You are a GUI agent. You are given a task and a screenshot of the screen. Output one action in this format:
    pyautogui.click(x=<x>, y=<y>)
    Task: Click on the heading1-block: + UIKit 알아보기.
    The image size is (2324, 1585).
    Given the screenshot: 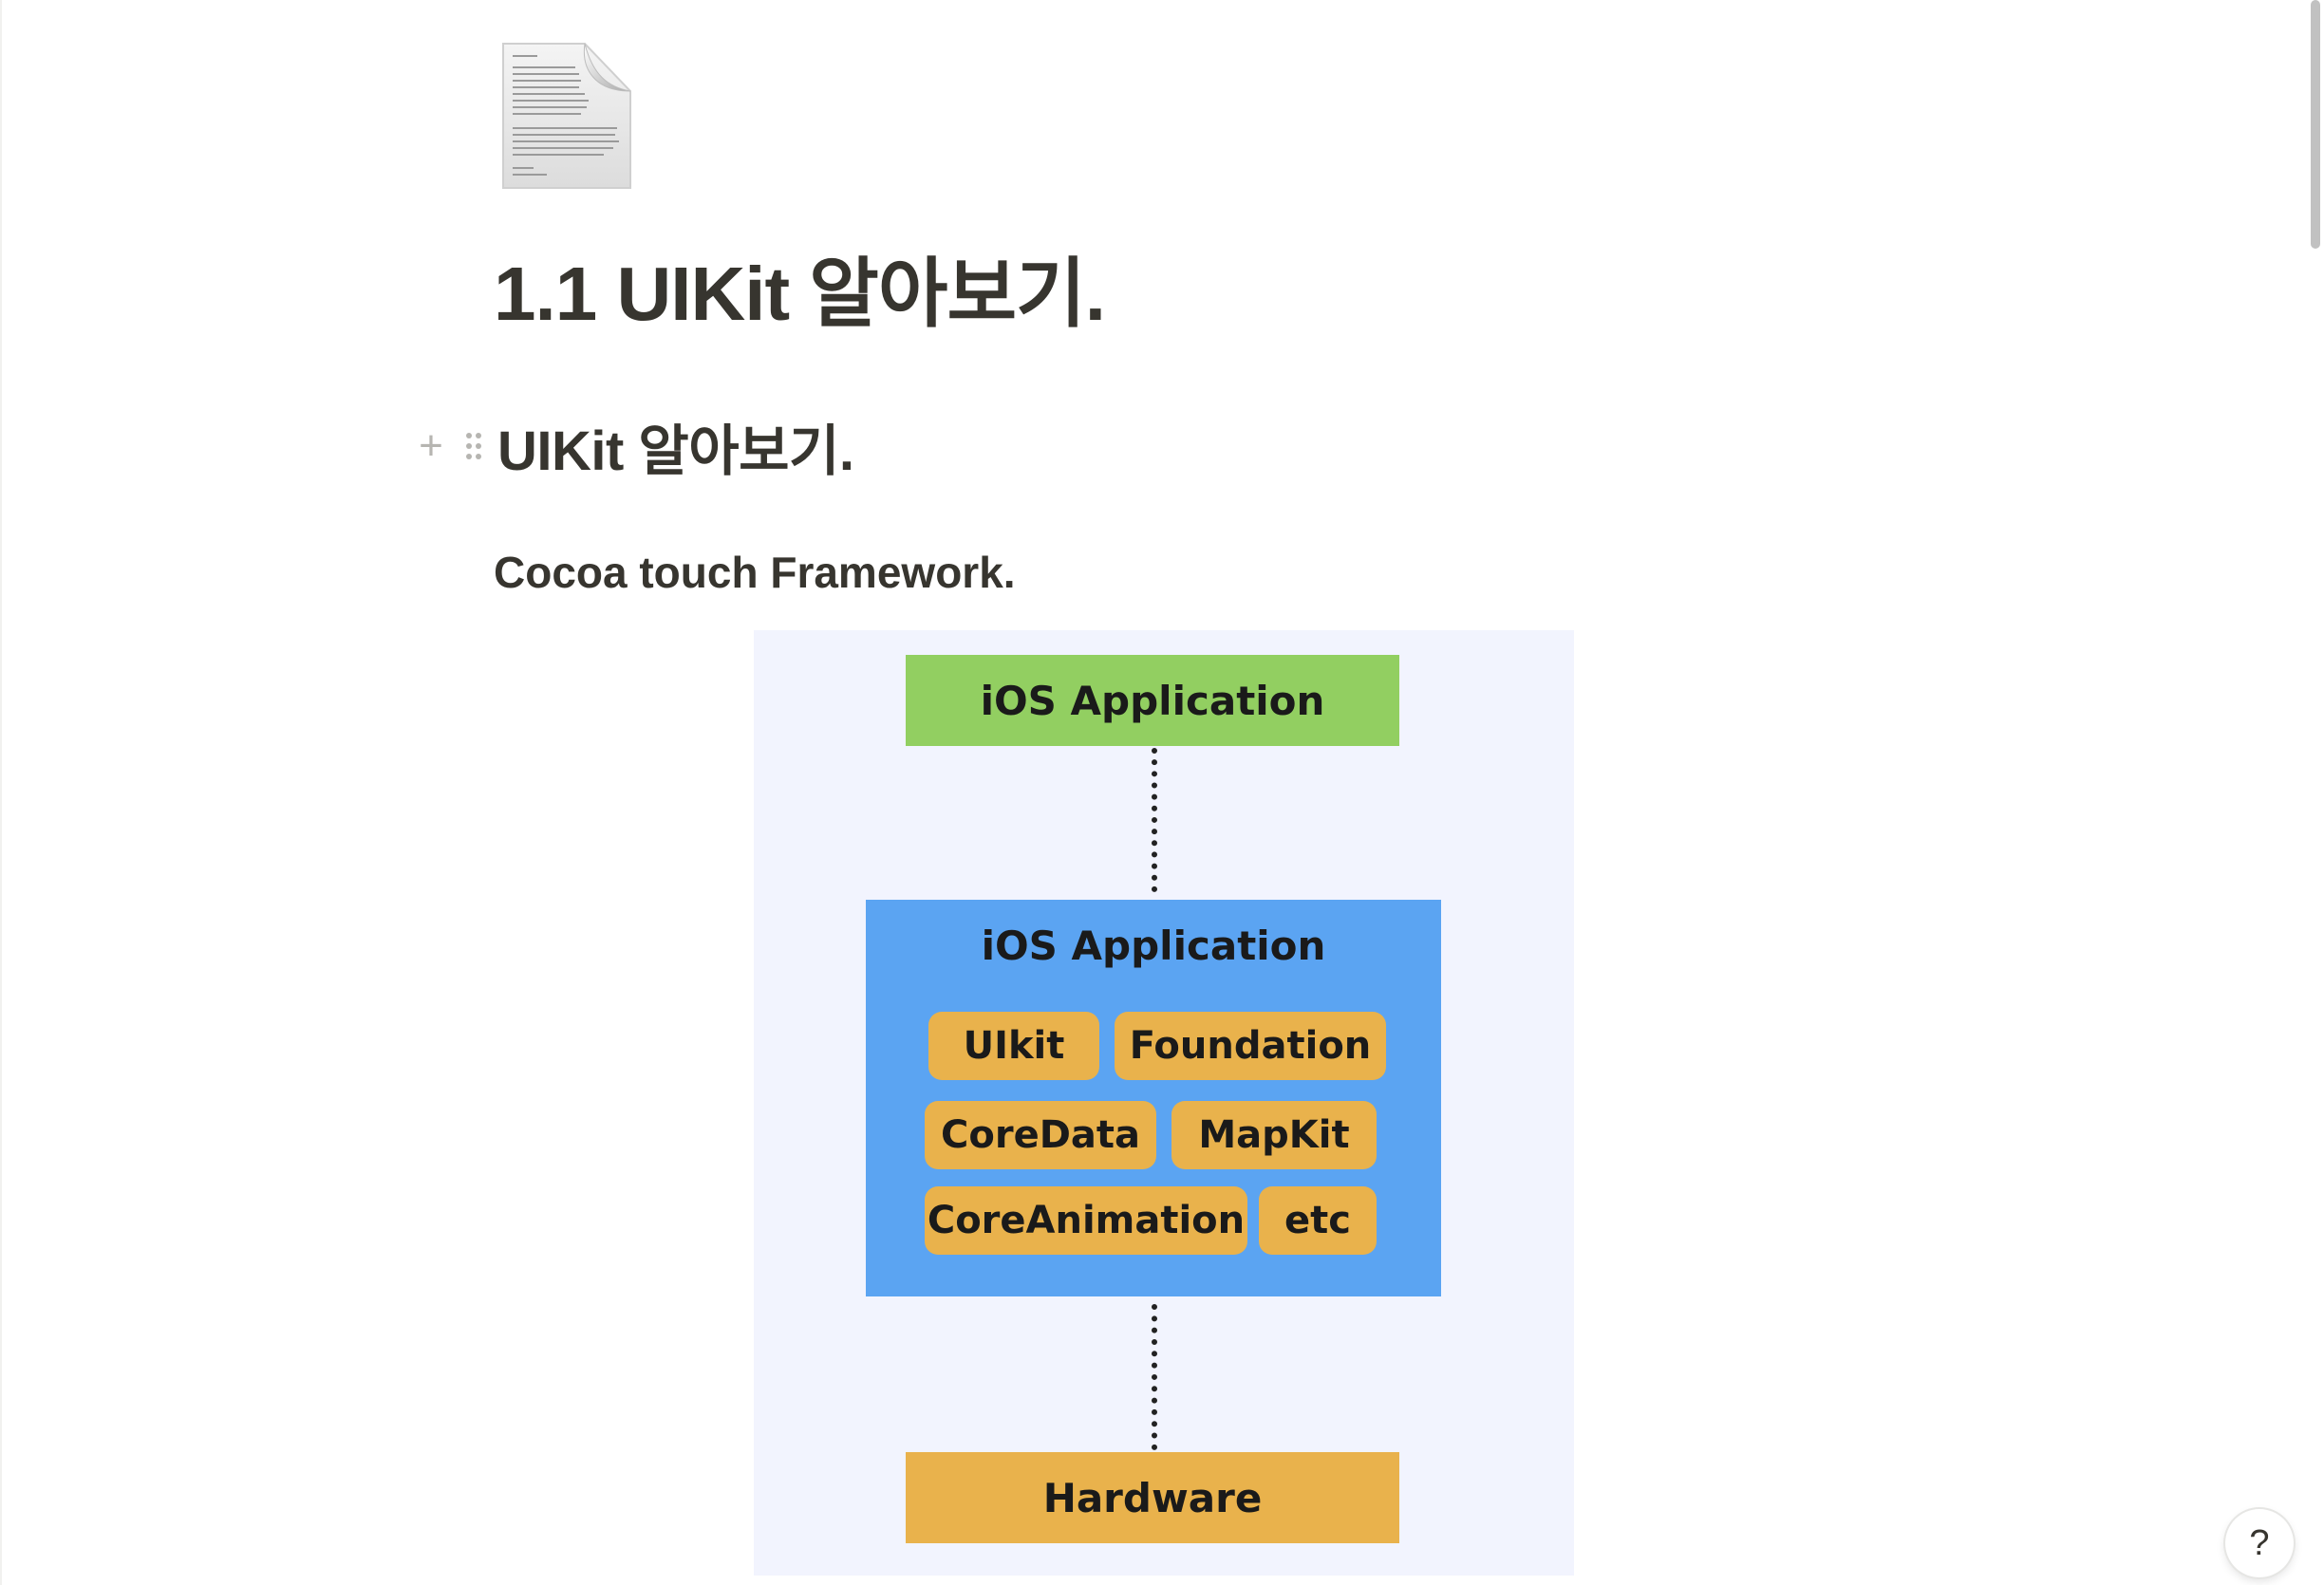 What is the action you would take?
    pyautogui.click(x=632, y=446)
    